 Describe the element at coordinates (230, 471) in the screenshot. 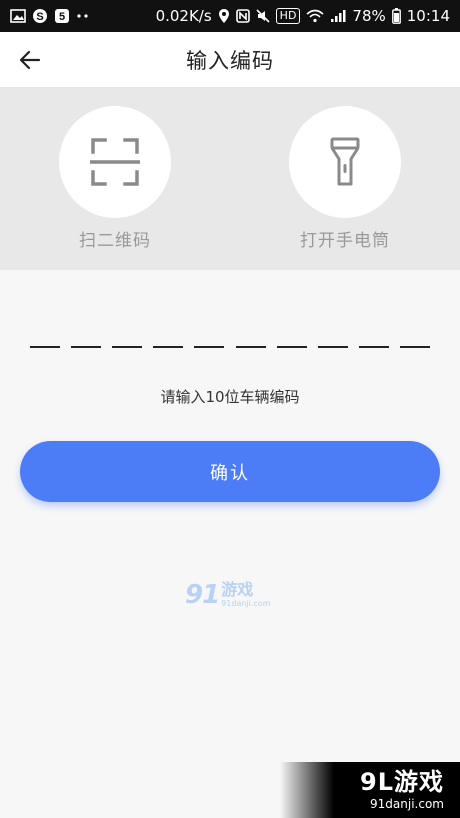

I see `confirm-button: 确认` at that location.